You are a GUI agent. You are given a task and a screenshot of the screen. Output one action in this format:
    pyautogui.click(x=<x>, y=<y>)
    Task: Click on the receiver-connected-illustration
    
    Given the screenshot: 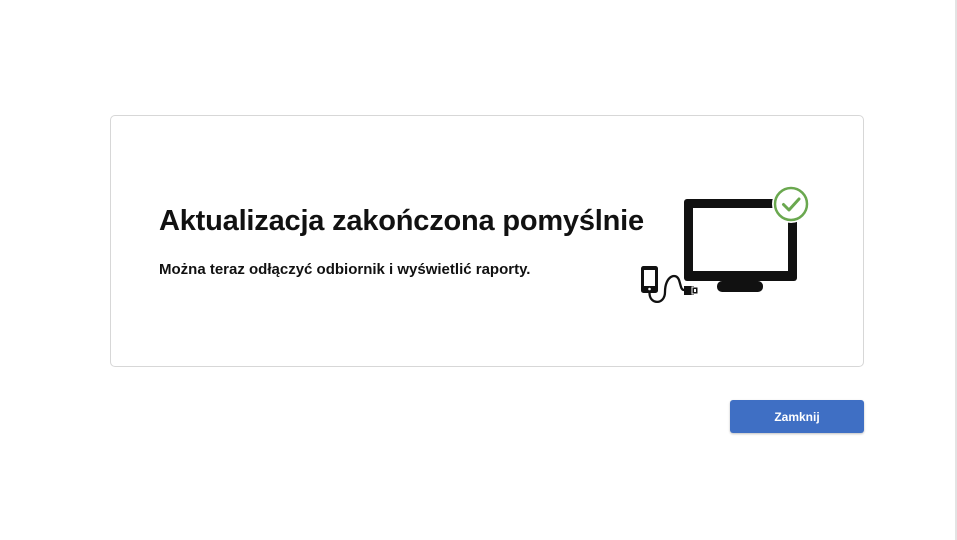 What is the action you would take?
    pyautogui.click(x=725, y=244)
    